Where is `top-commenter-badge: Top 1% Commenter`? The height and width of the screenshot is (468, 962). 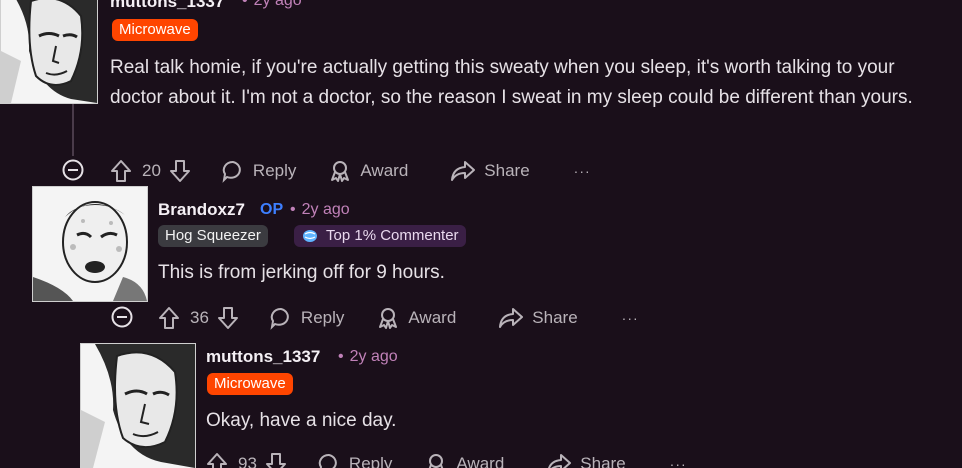
top-commenter-badge: Top 1% Commenter is located at coordinates (380, 236).